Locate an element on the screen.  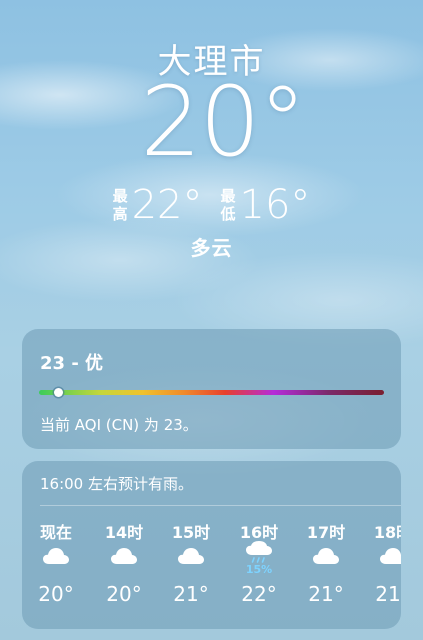
hour-precipitation: 15% is located at coordinates (259, 569).